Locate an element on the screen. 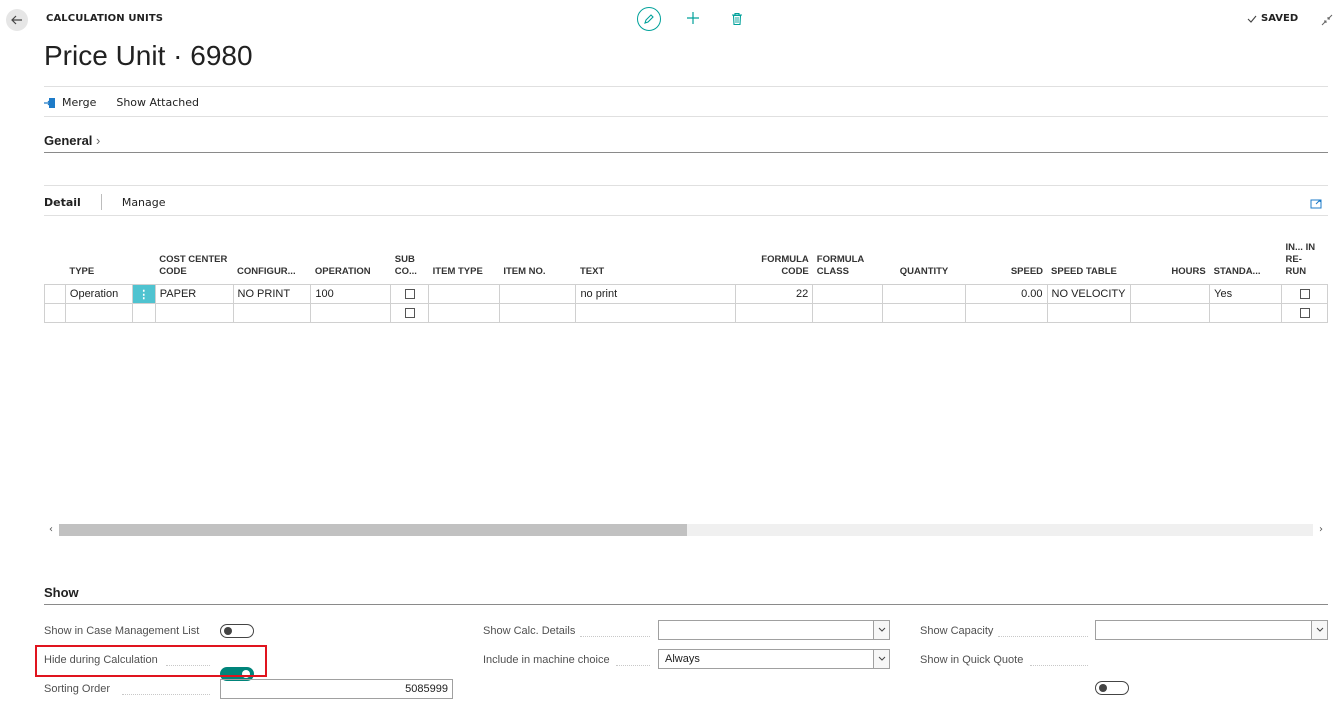 The height and width of the screenshot is (708, 1338). col-formula-class: FORMULA CLASS is located at coordinates (848, 255).